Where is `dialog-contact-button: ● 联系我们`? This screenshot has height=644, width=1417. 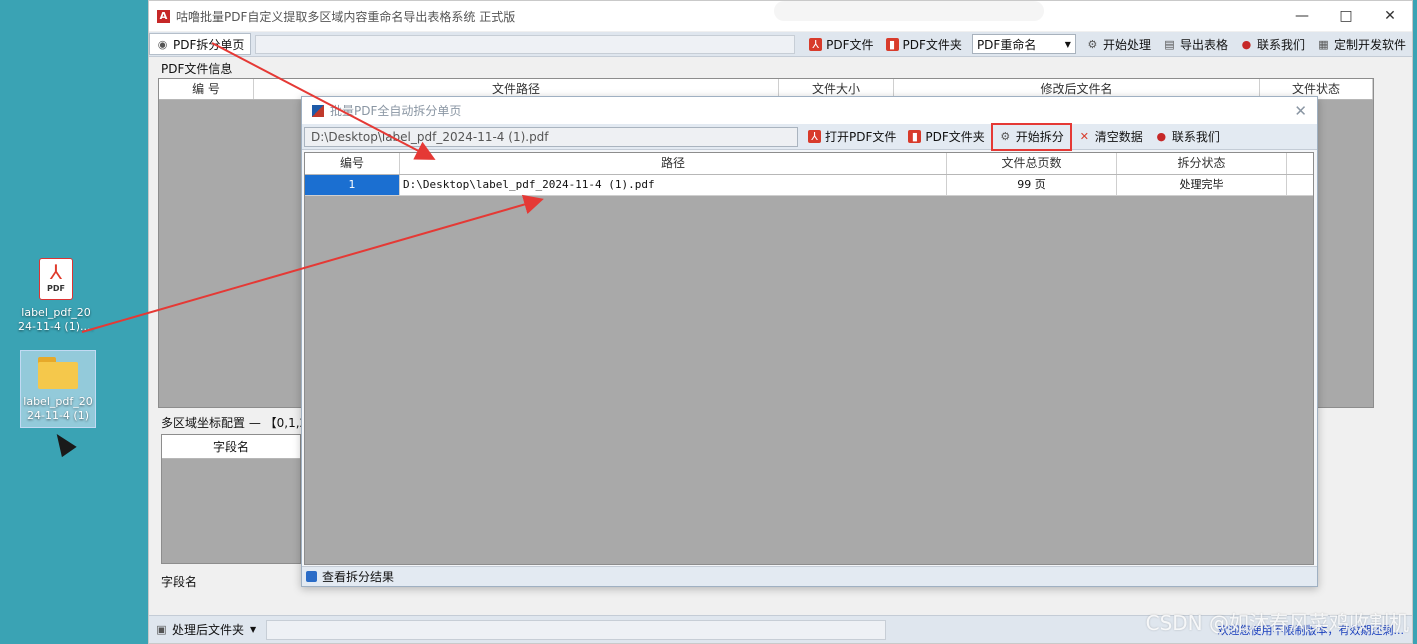 dialog-contact-button: ● 联系我们 is located at coordinates (1187, 137).